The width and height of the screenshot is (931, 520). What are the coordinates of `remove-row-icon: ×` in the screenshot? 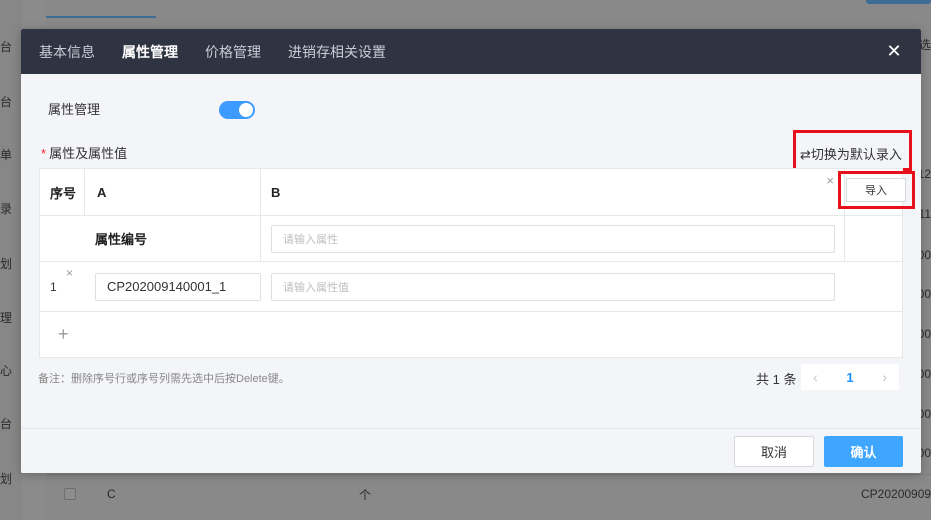 It's located at (69, 273).